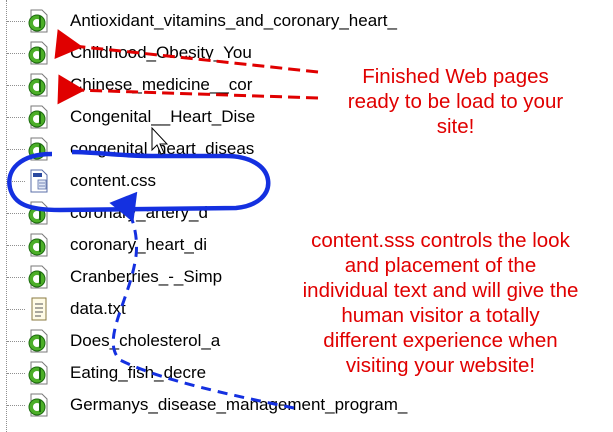  What do you see at coordinates (98, 309) in the screenshot?
I see `file-name: data.txt` at bounding box center [98, 309].